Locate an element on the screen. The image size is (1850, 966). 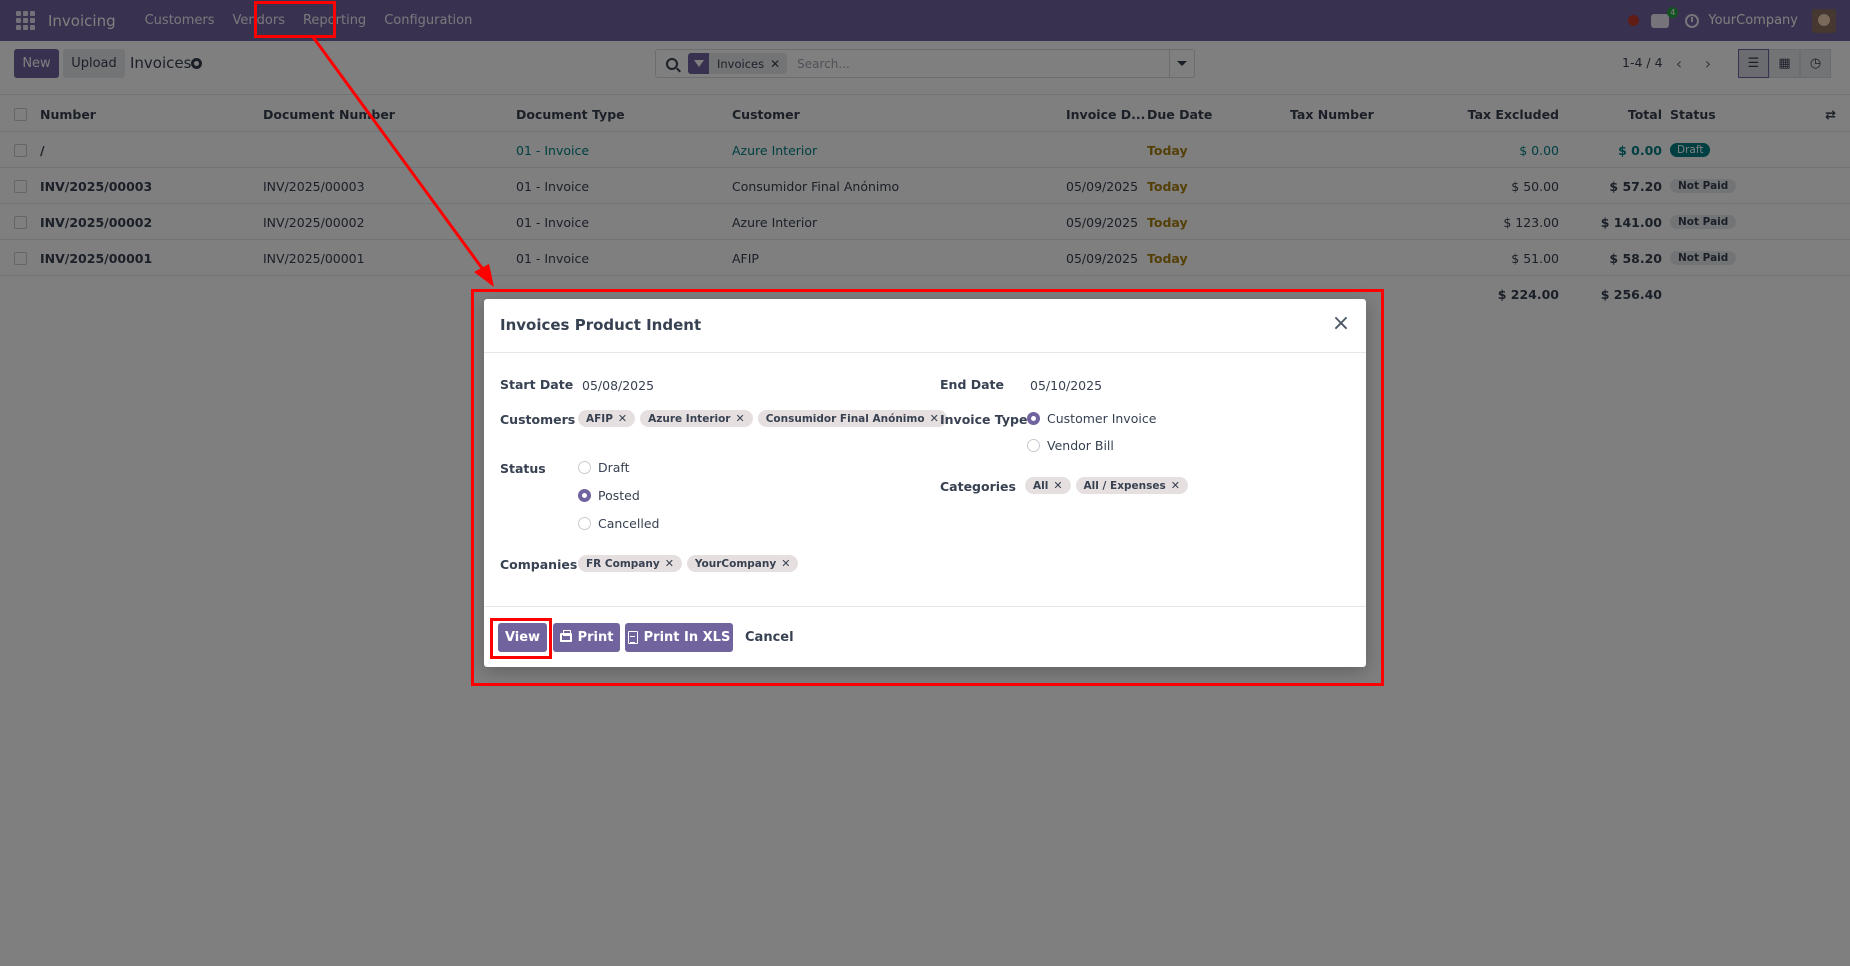
tag-label: FR Company is located at coordinates (623, 563).